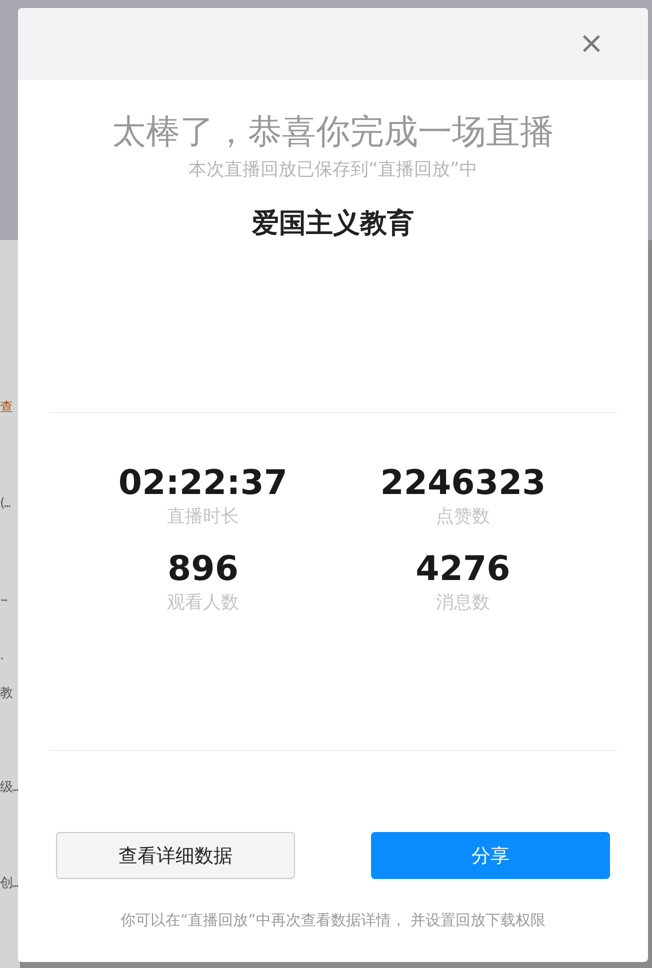  I want to click on dialog-subtitle: 本次直播回放已保存到“直播回放”中, so click(333, 170).